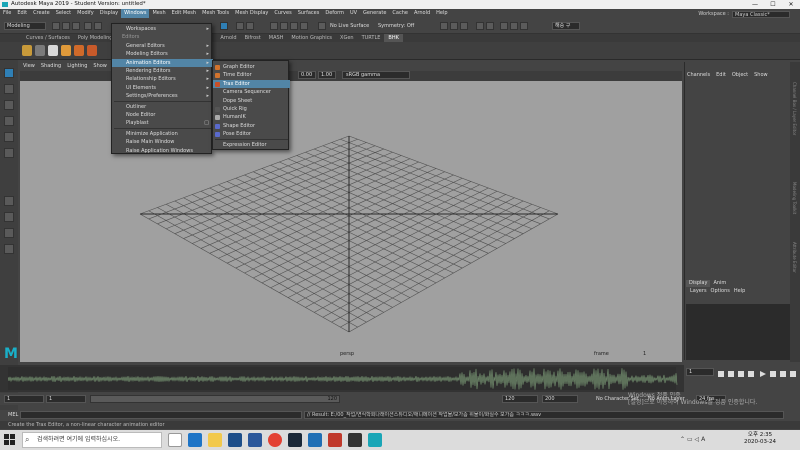  Describe the element at coordinates (794, 108) in the screenshot. I see `side-tab-channel-box: Channel Box / Layer Editor` at that location.